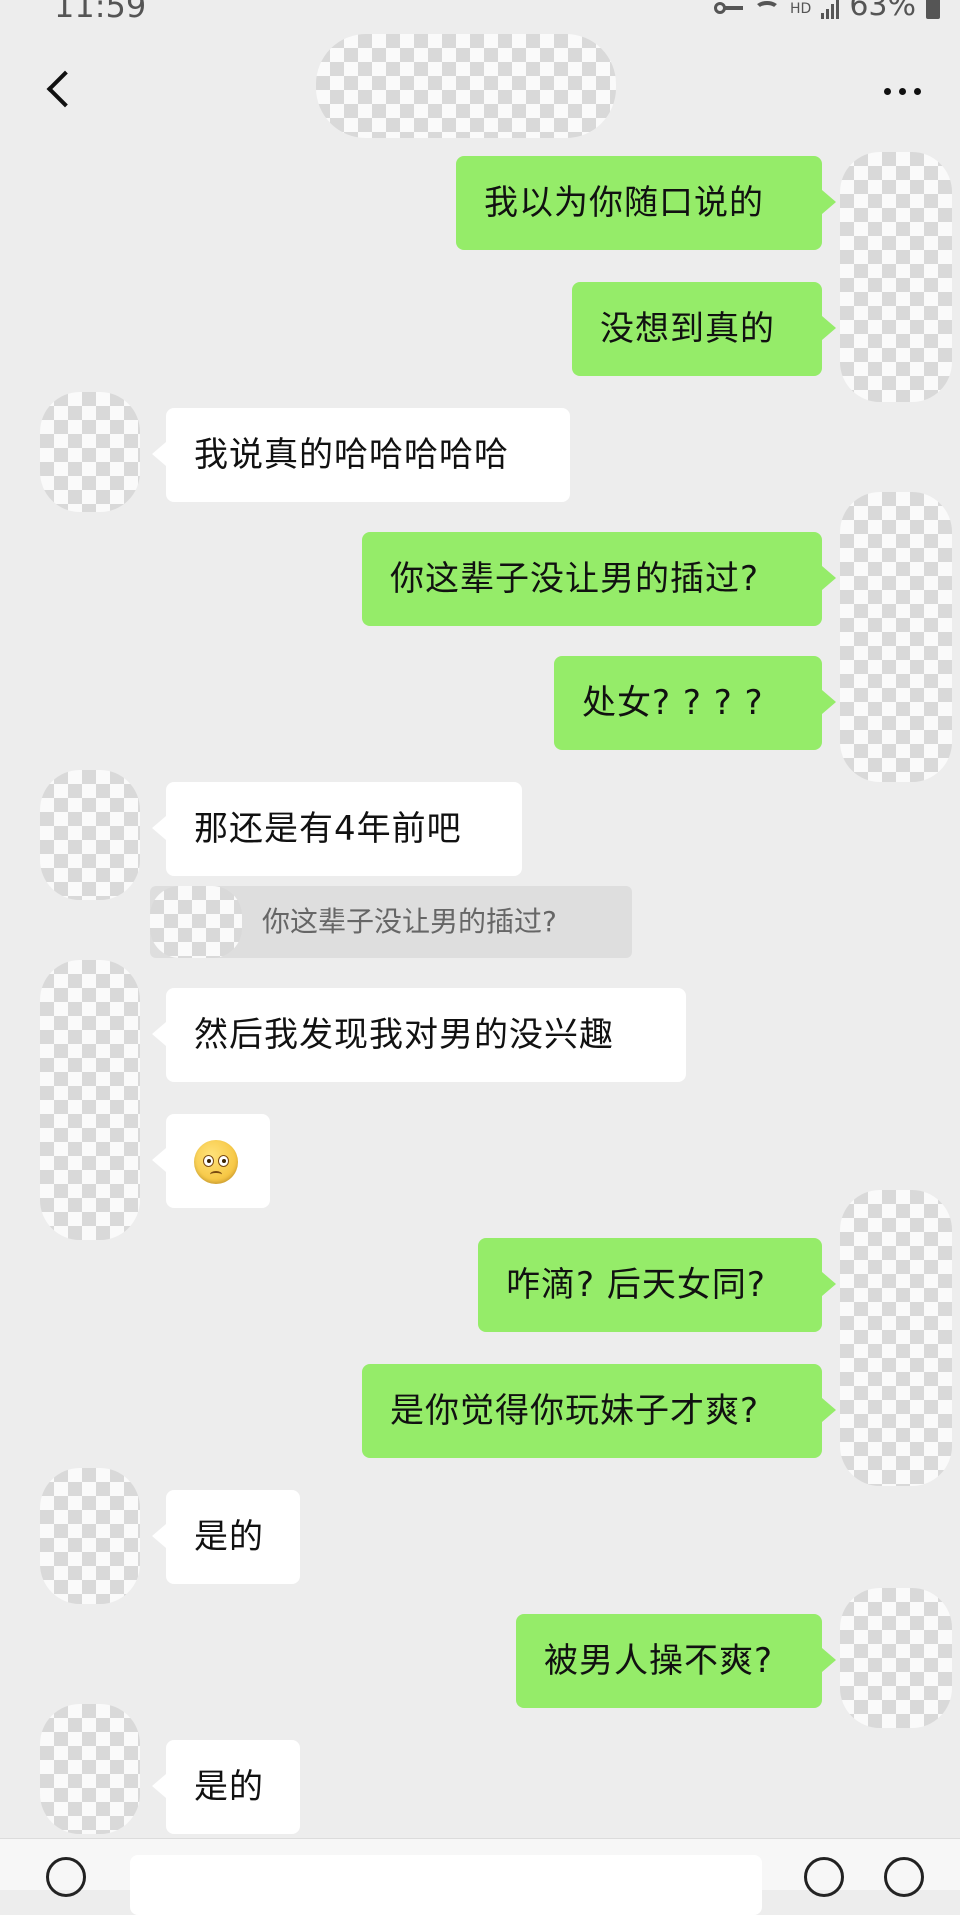 This screenshot has height=1915, width=960. What do you see at coordinates (801, 8) in the screenshot?
I see `network-type-label: HD` at bounding box center [801, 8].